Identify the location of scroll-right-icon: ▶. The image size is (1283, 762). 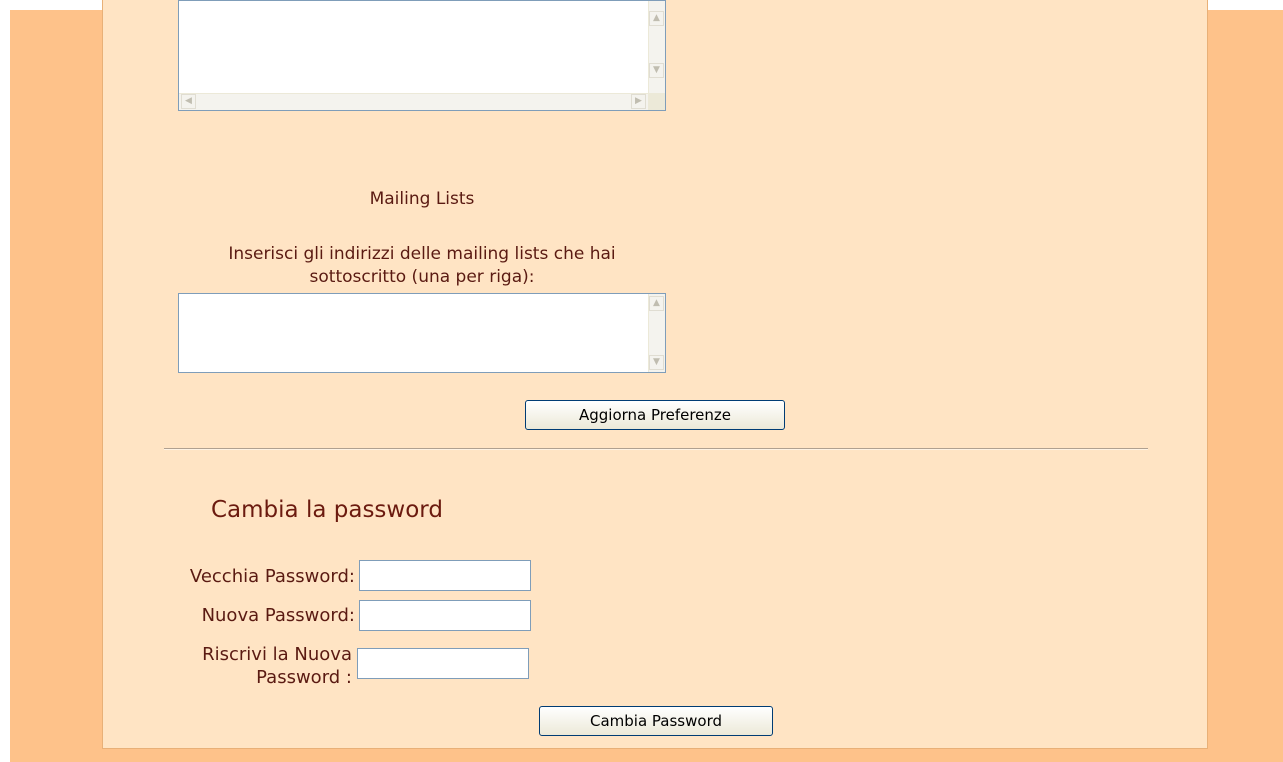
(638, 101).